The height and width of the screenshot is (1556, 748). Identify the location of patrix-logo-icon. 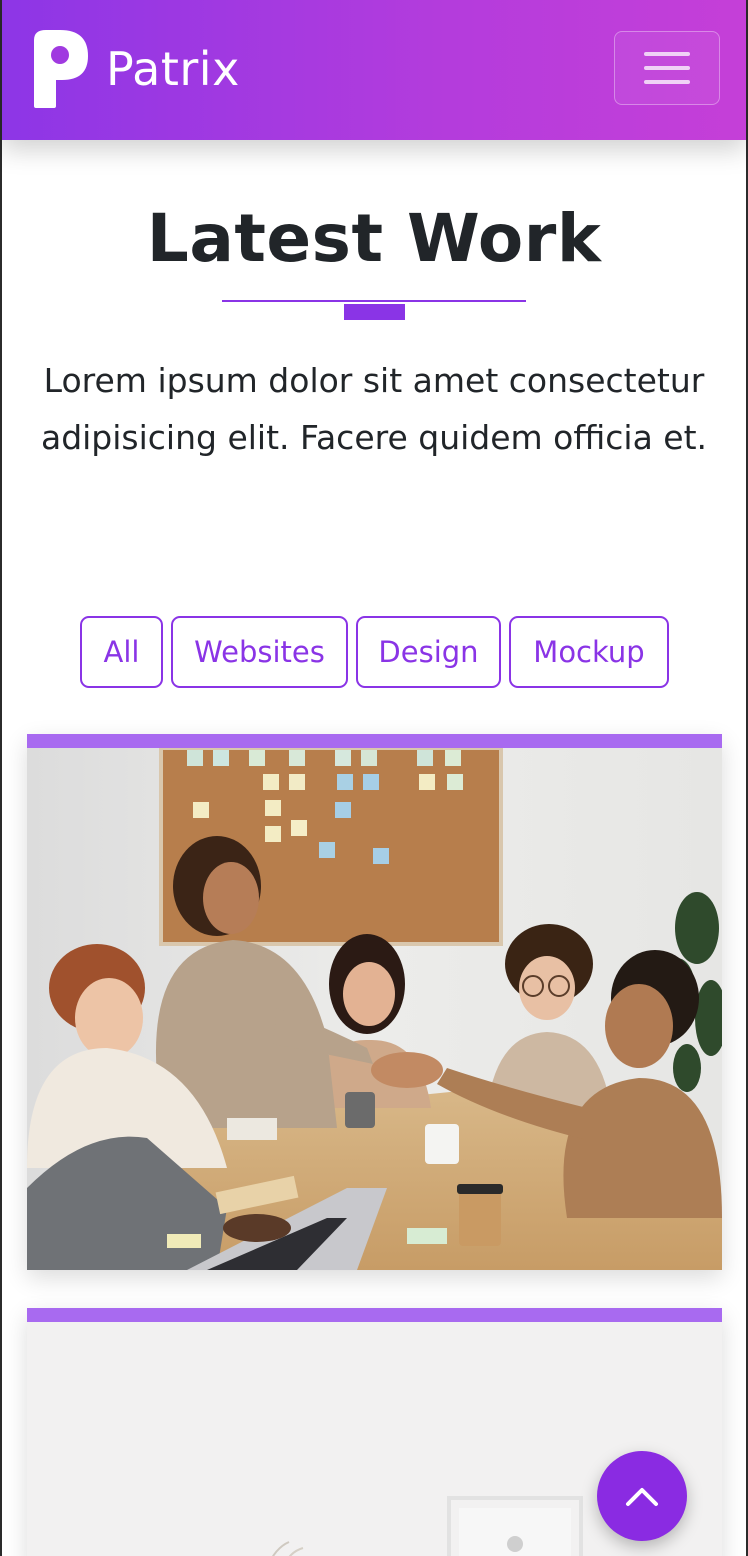
(61, 69).